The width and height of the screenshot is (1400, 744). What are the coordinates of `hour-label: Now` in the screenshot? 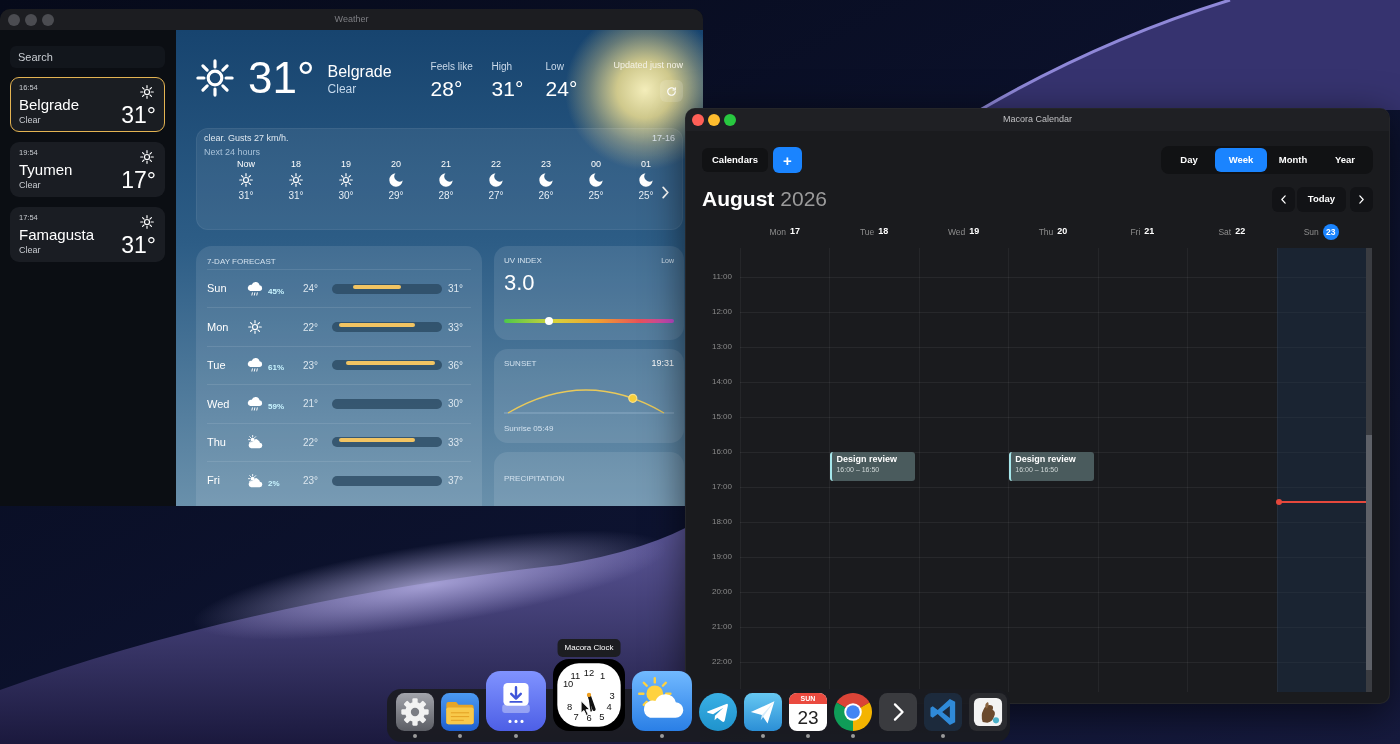 It's located at (246, 164).